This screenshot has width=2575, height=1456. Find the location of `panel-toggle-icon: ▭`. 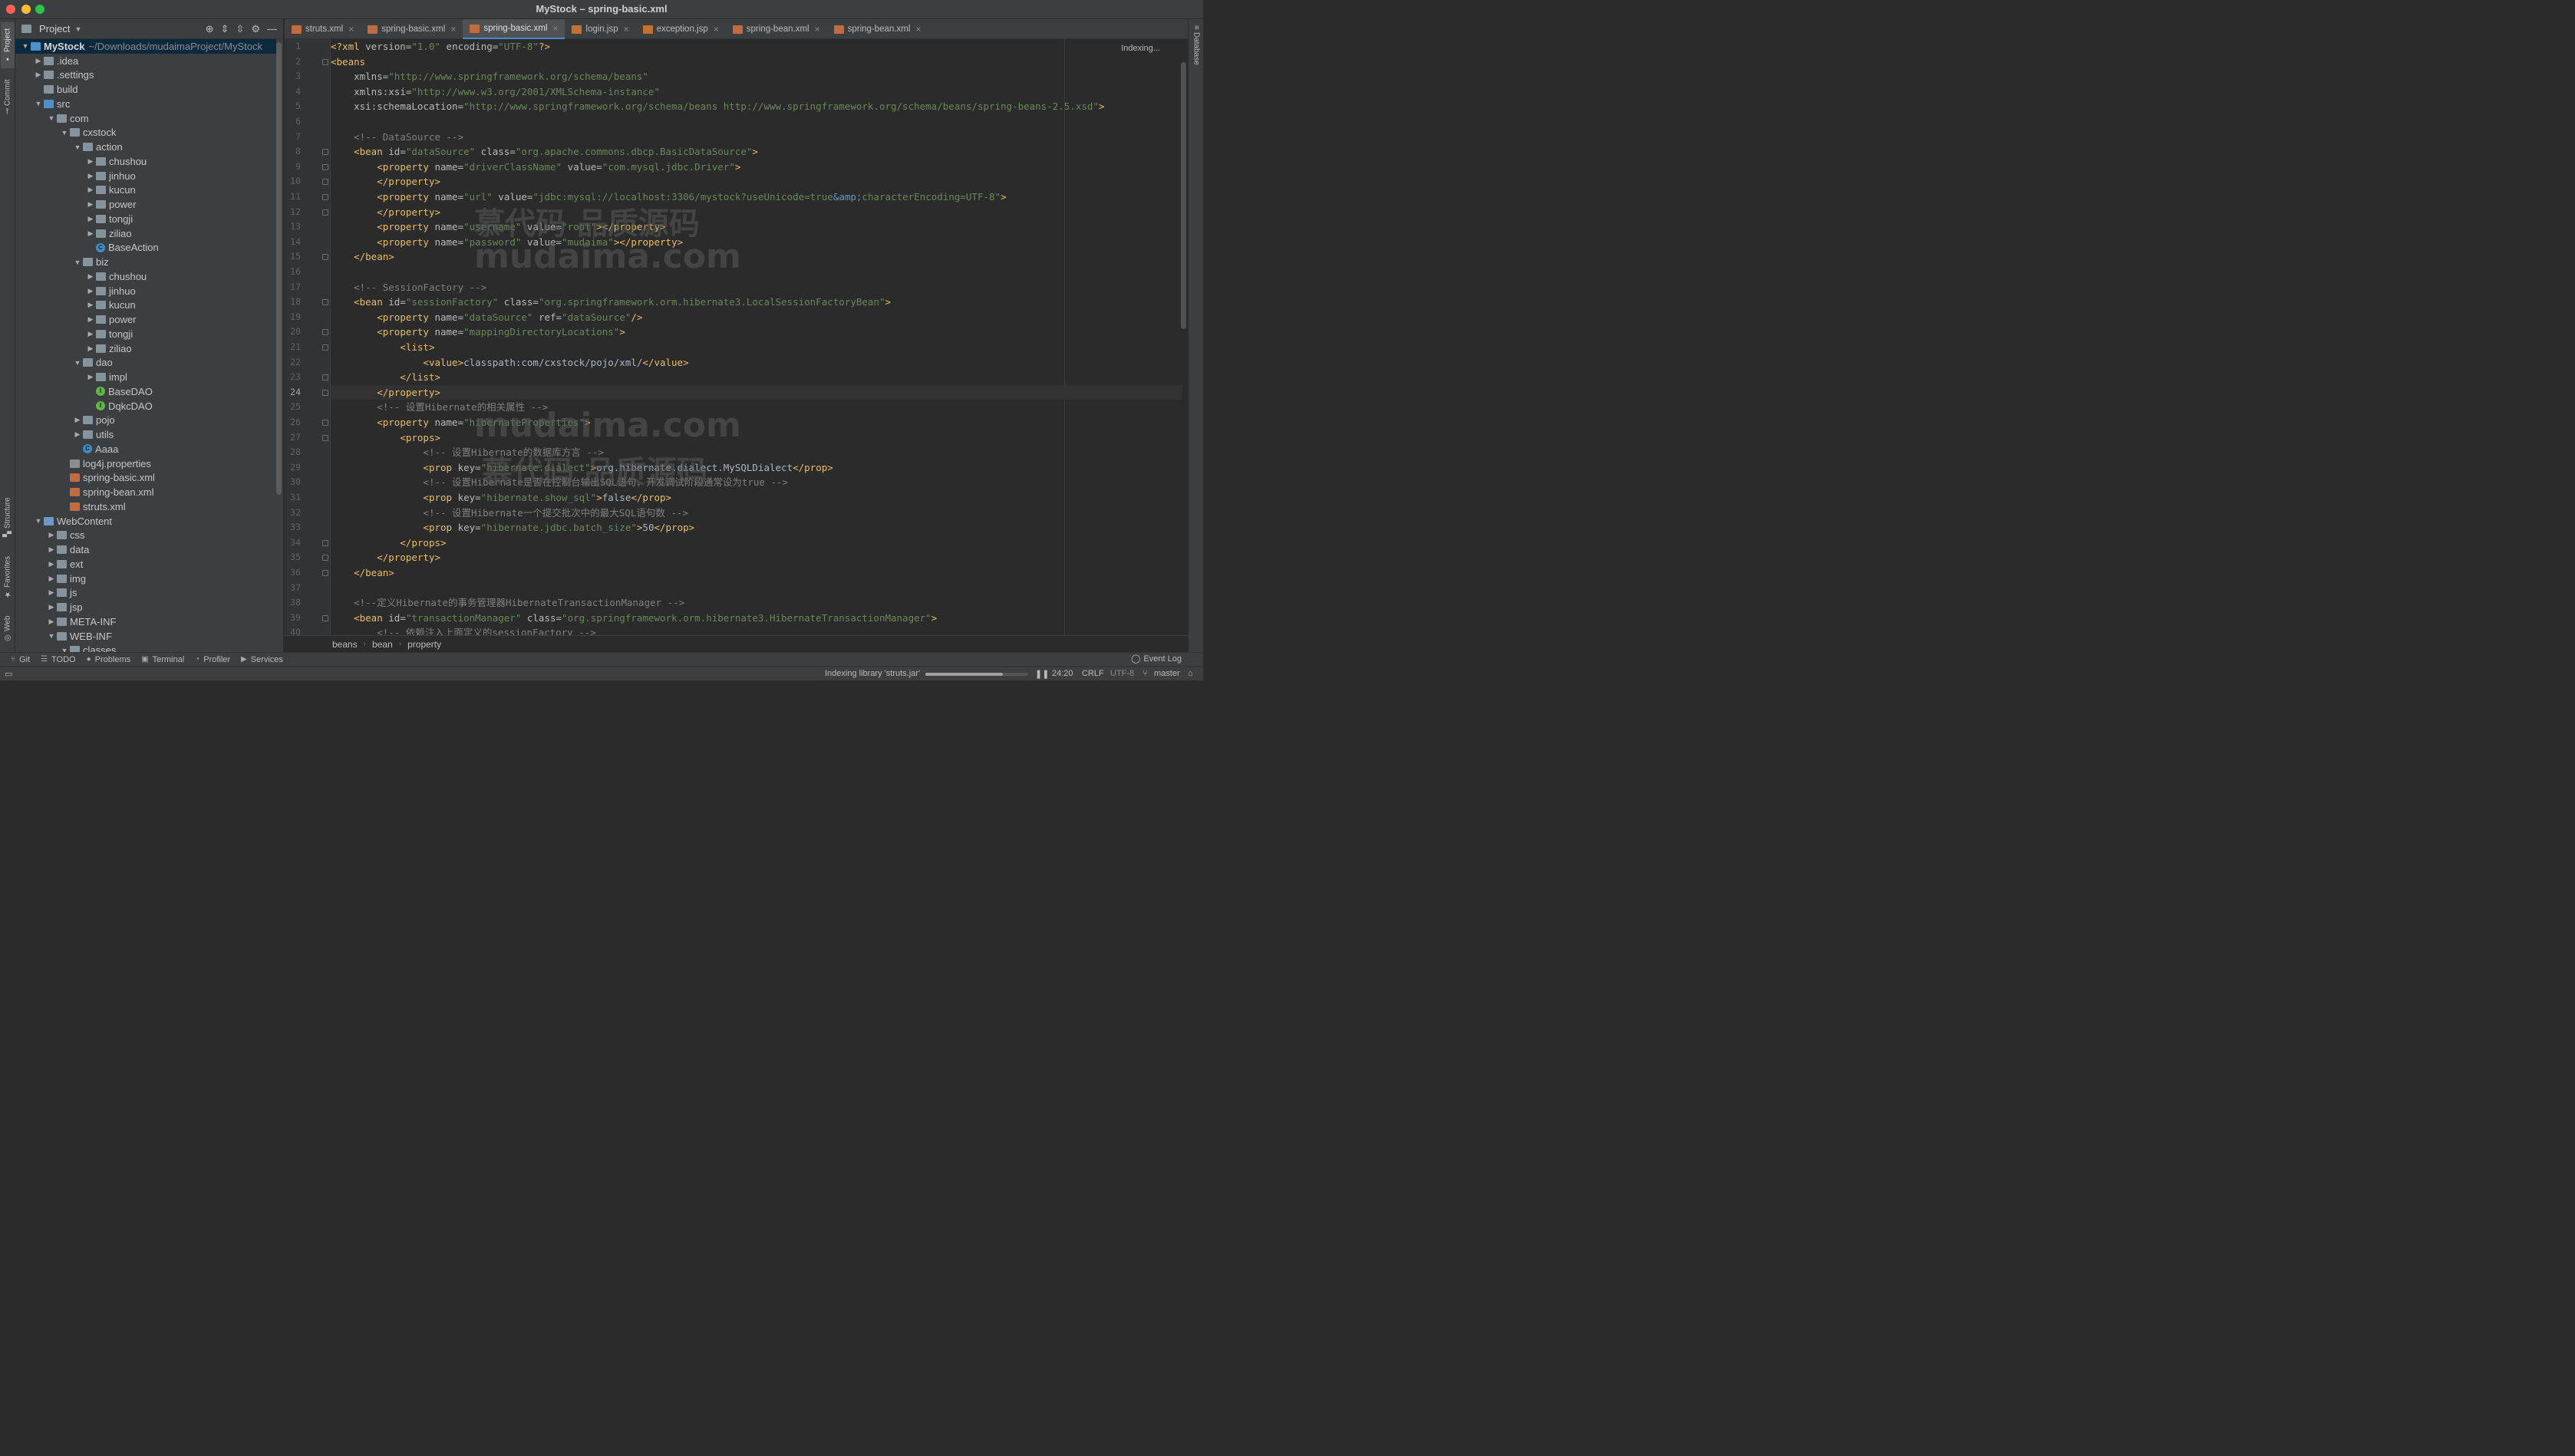

panel-toggle-icon: ▭ is located at coordinates (8, 674).